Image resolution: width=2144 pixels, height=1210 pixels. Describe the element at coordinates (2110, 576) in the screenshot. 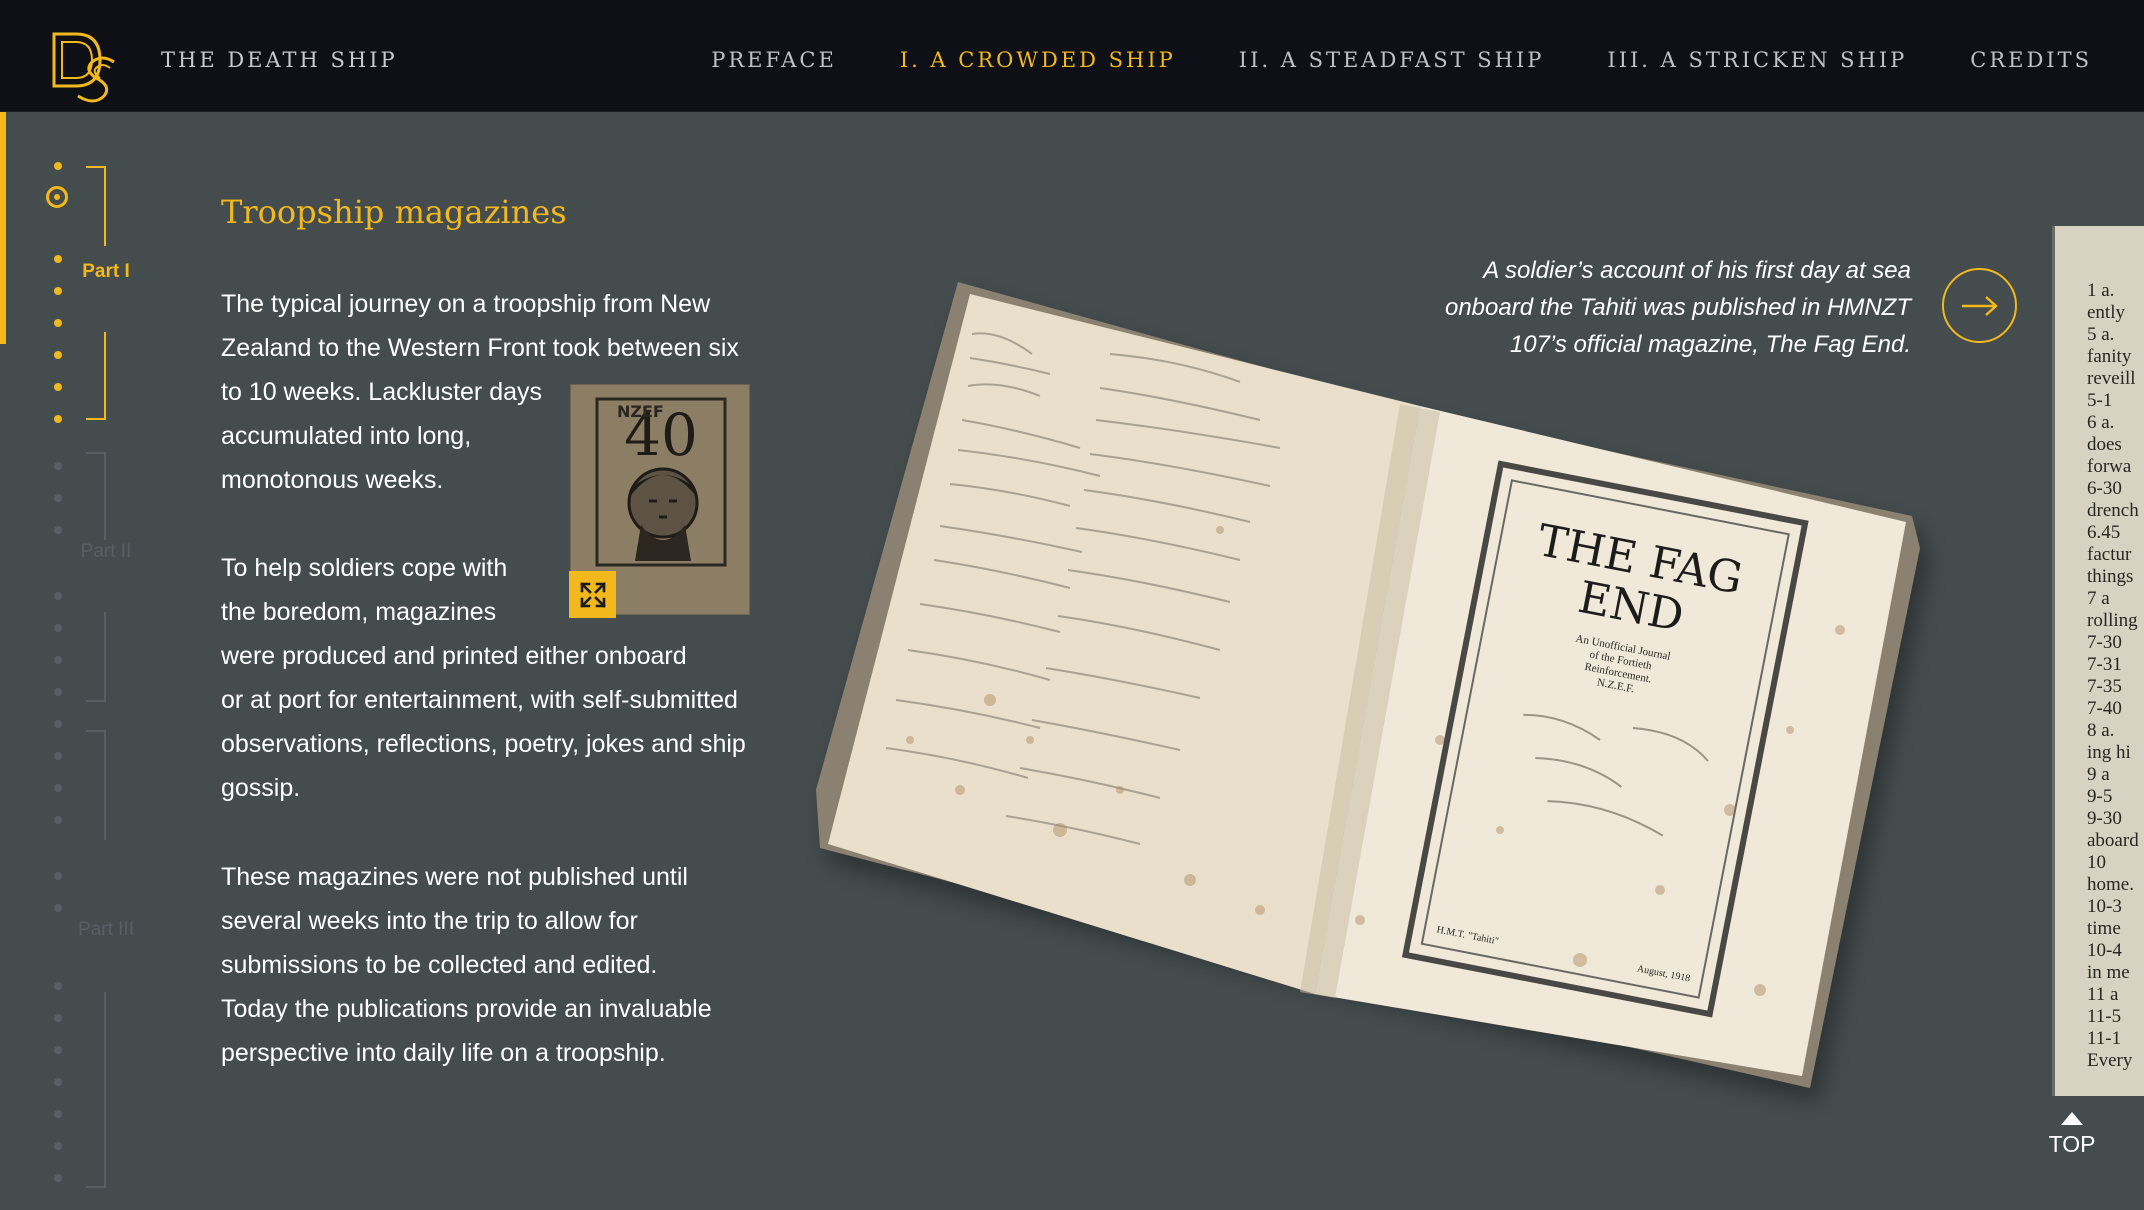

I see `preview-line: things` at that location.